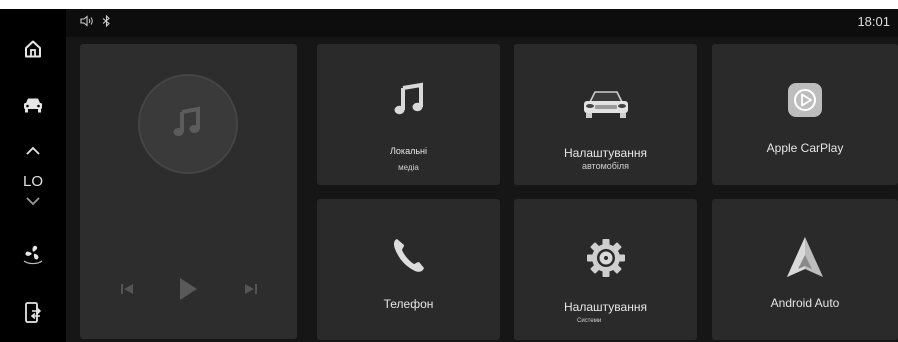  What do you see at coordinates (482, 22) in the screenshot?
I see `status-bar: 18:01` at bounding box center [482, 22].